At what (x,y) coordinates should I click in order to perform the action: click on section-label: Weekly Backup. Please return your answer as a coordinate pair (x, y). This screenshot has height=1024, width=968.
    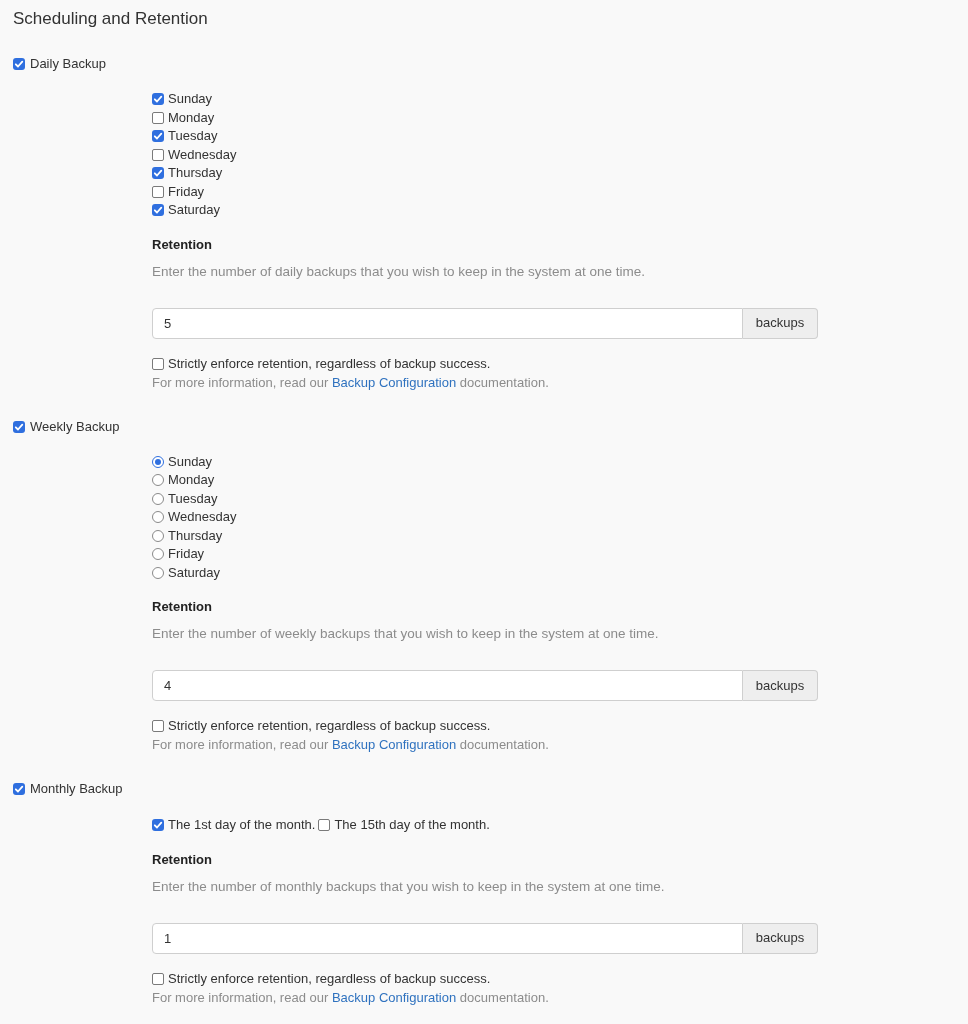
    Looking at the image, I should click on (75, 426).